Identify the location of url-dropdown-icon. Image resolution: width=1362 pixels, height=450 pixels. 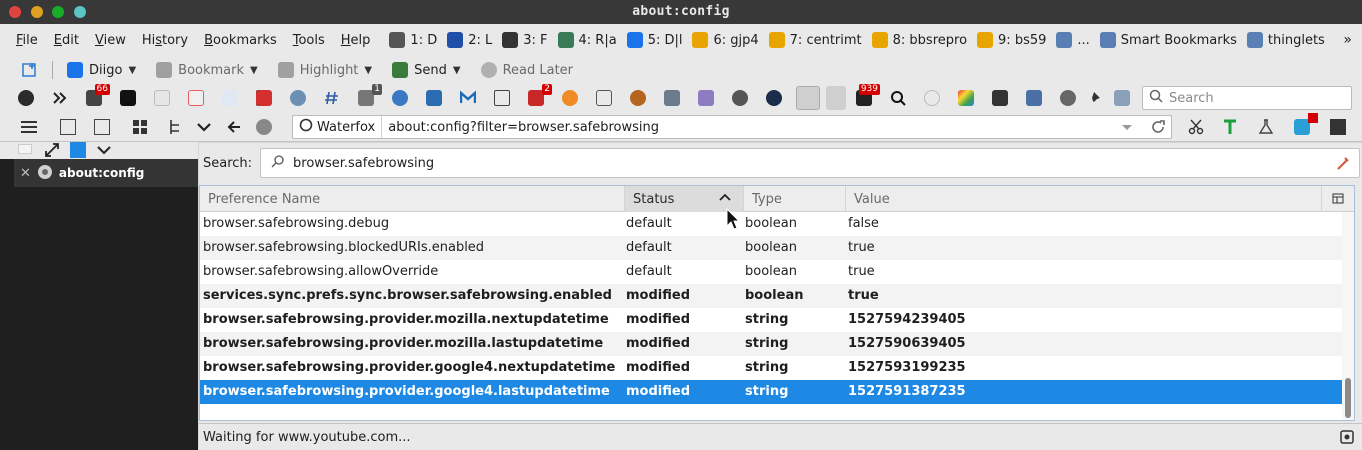
(1127, 129).